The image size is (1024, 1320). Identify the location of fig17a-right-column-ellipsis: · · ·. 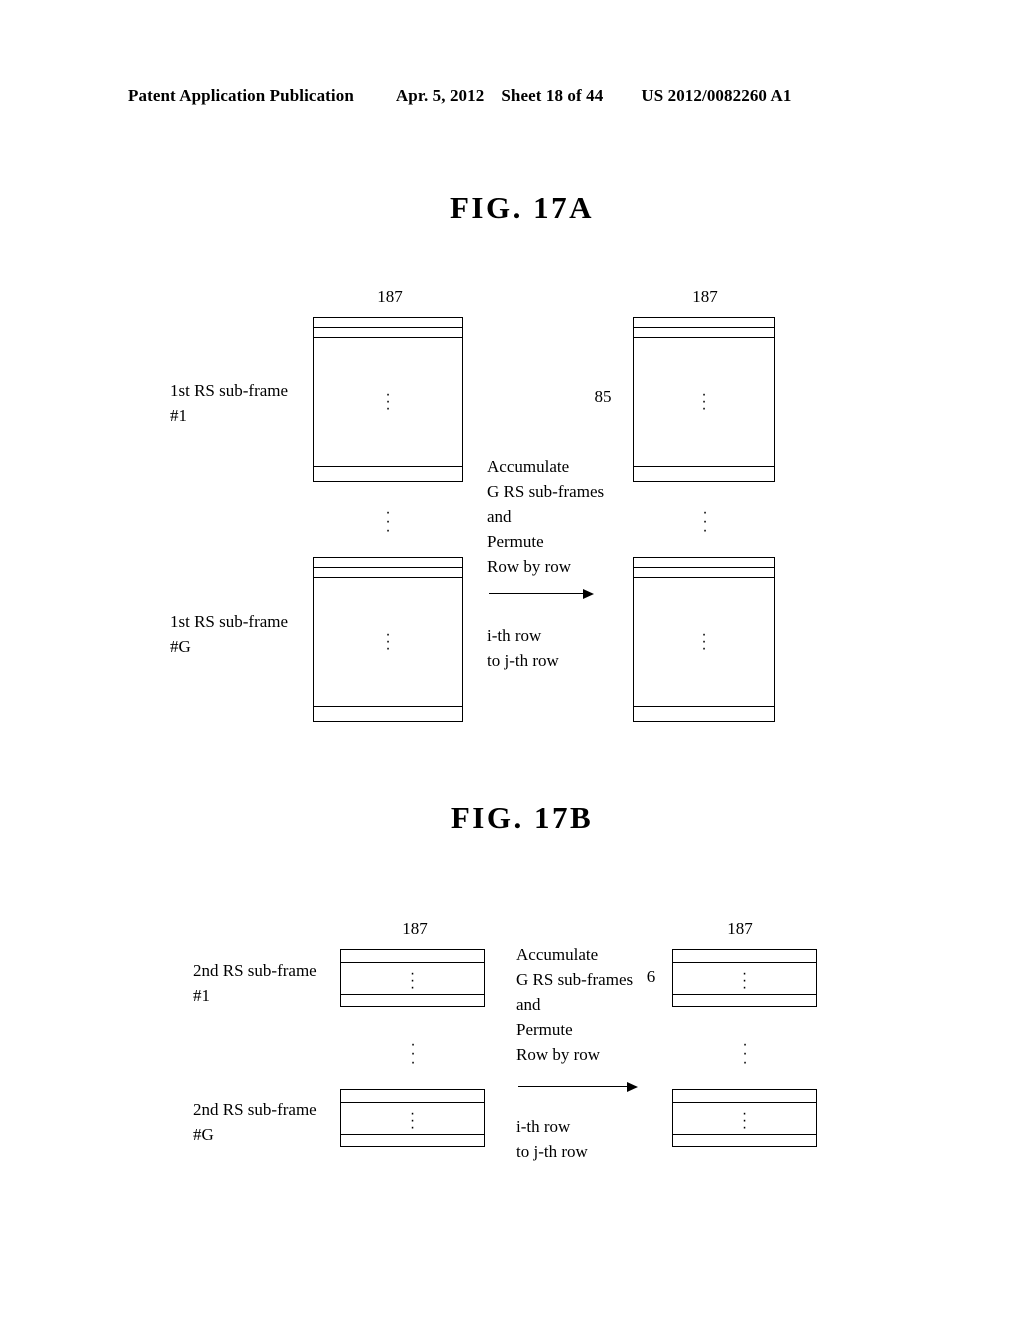
(705, 521).